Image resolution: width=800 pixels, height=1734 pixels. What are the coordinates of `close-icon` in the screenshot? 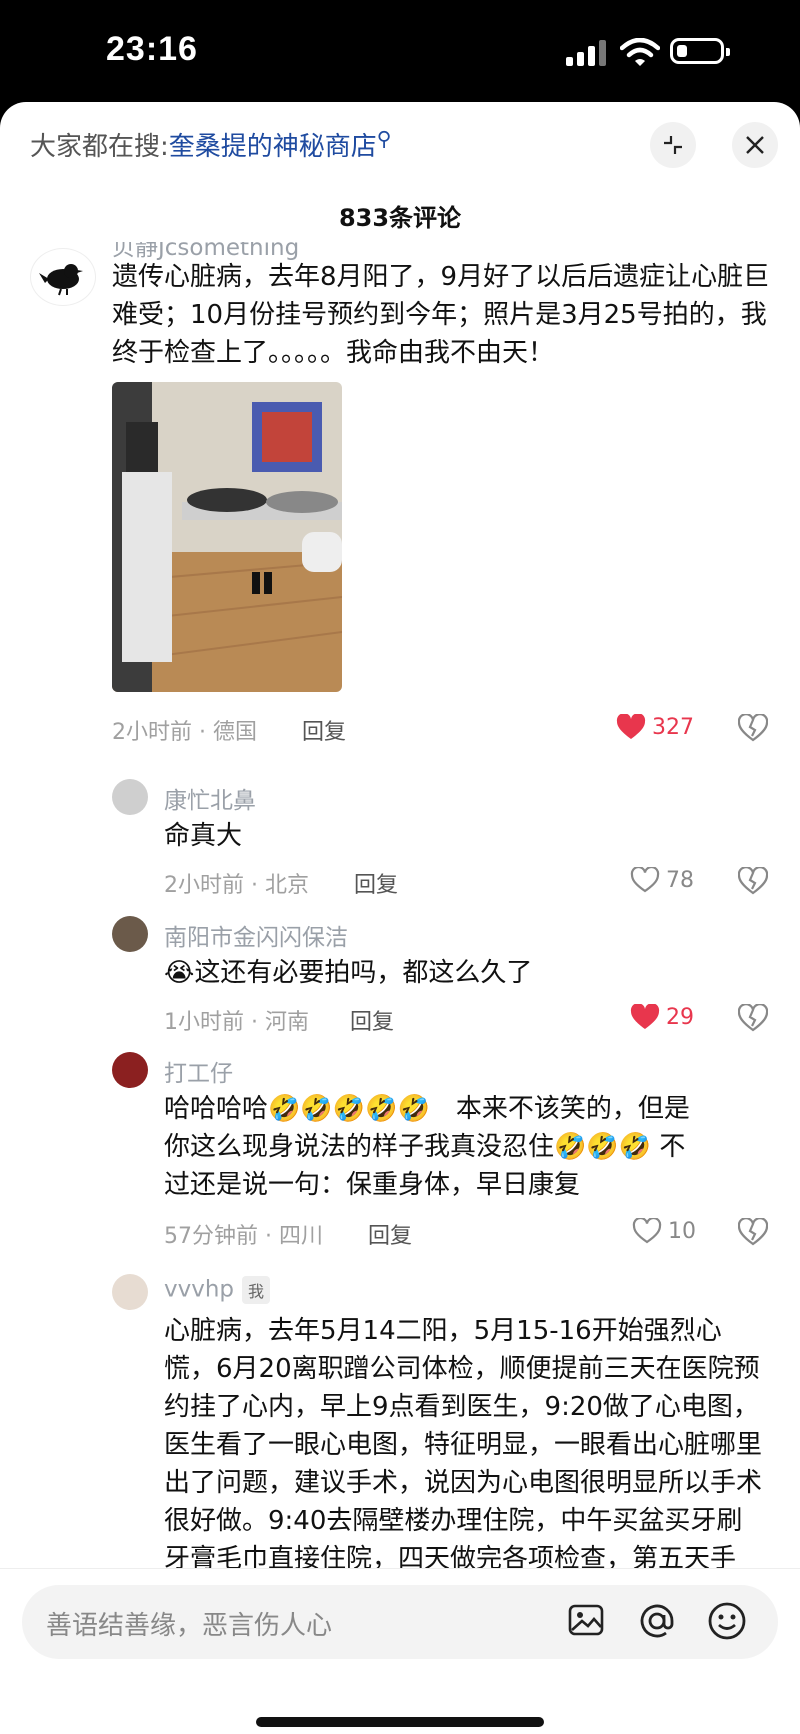 It's located at (755, 145).